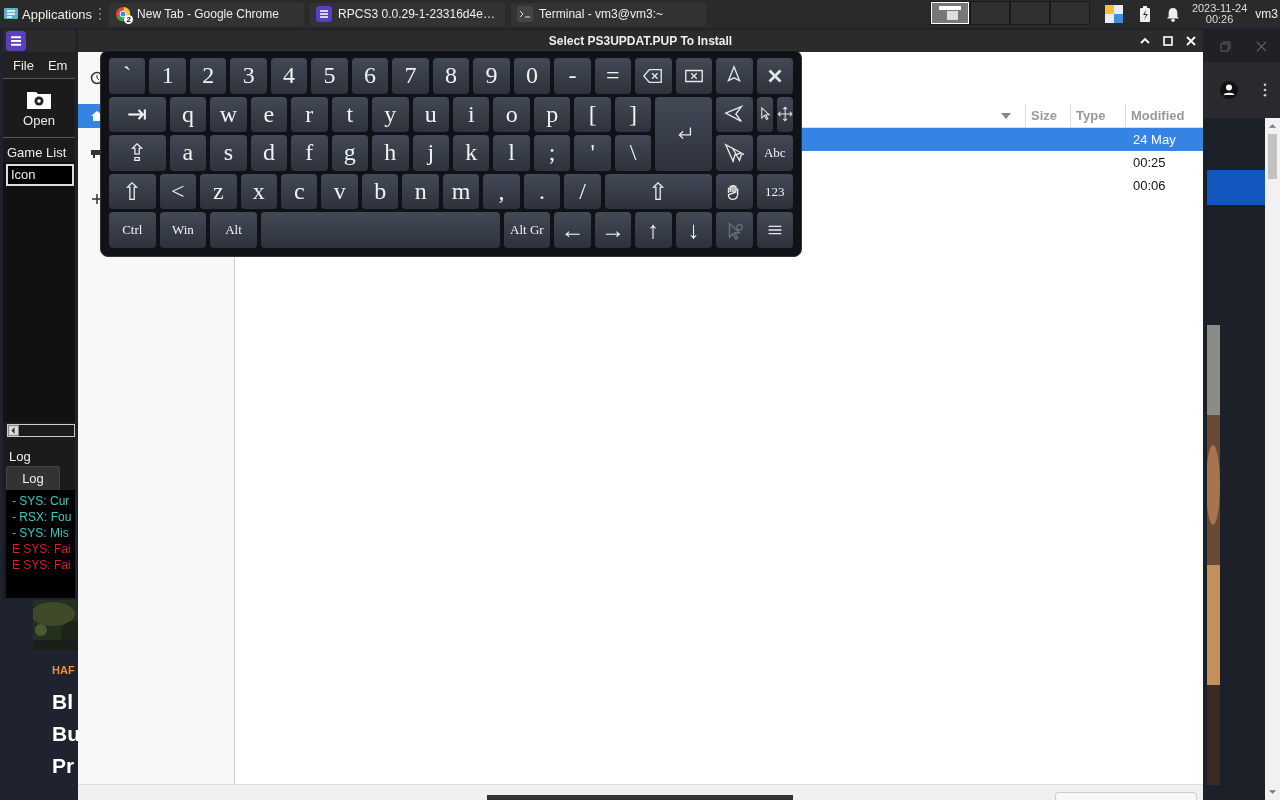  Describe the element at coordinates (20, 457) in the screenshot. I see `panel-title: Log` at that location.